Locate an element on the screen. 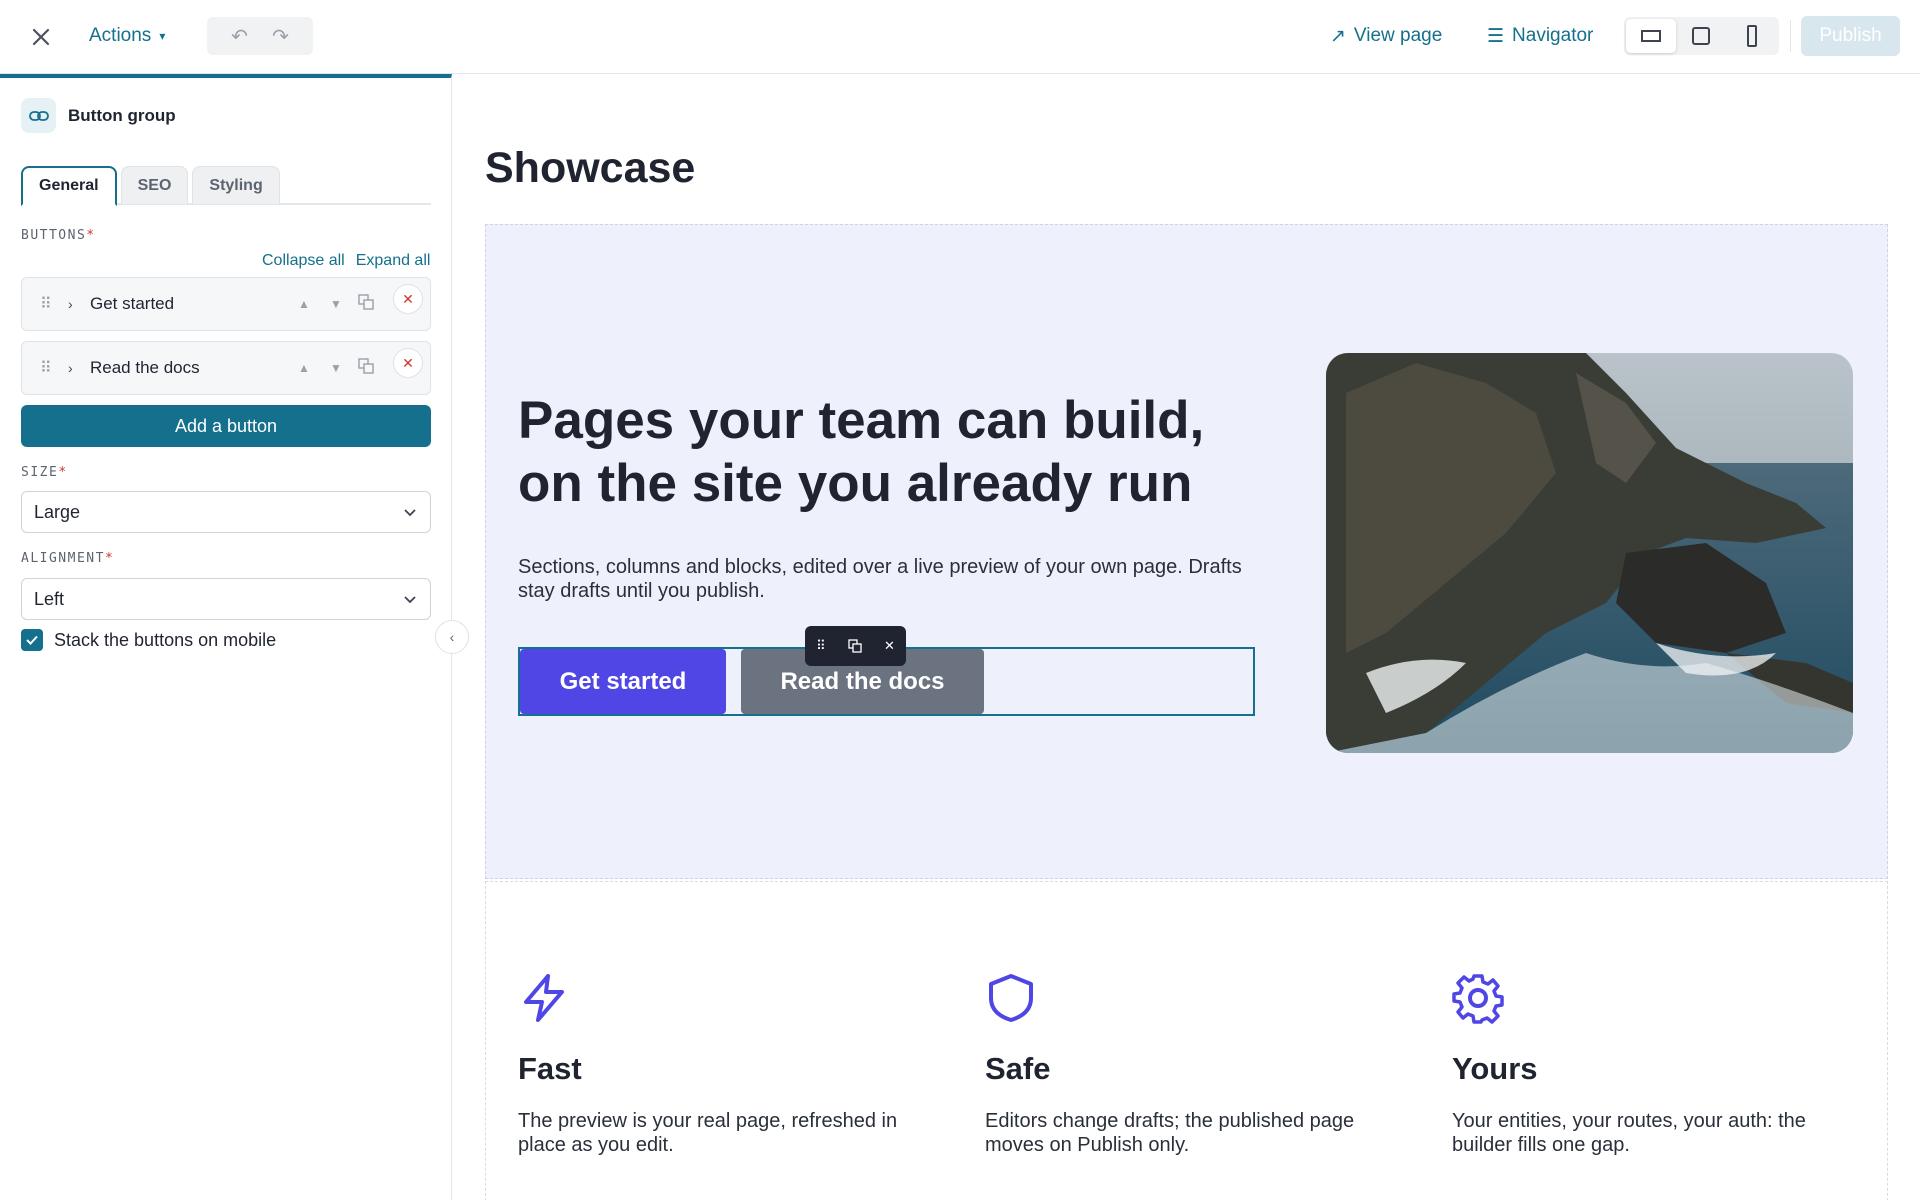 This screenshot has height=1200, width=1920. gear-icon is located at coordinates (1478, 999).